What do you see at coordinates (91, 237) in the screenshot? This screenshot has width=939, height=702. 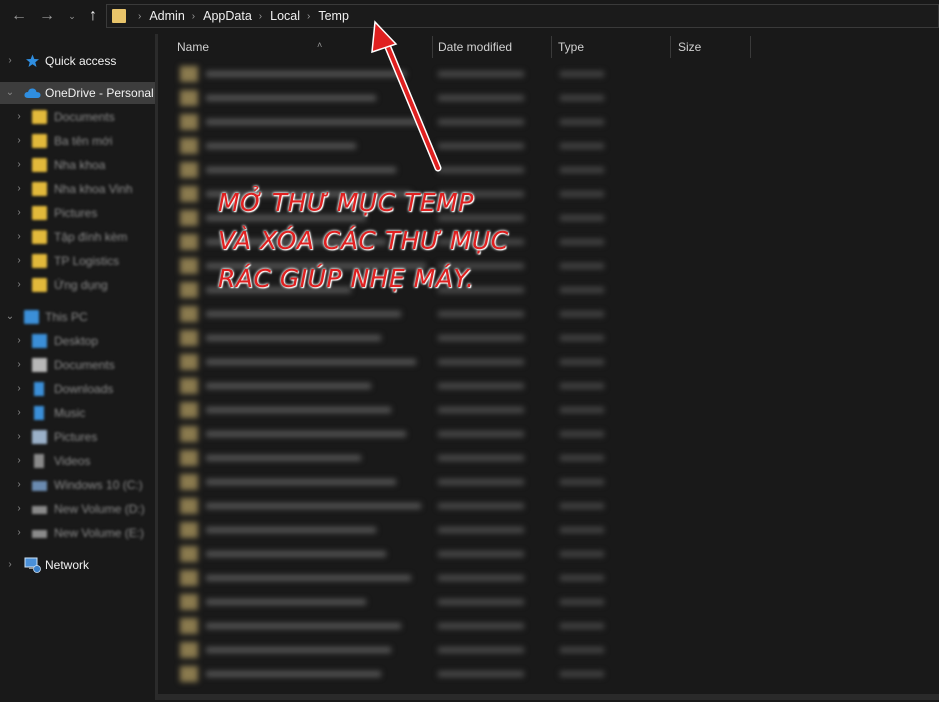 I see `sidebar-item-label: Tập đính kèm` at bounding box center [91, 237].